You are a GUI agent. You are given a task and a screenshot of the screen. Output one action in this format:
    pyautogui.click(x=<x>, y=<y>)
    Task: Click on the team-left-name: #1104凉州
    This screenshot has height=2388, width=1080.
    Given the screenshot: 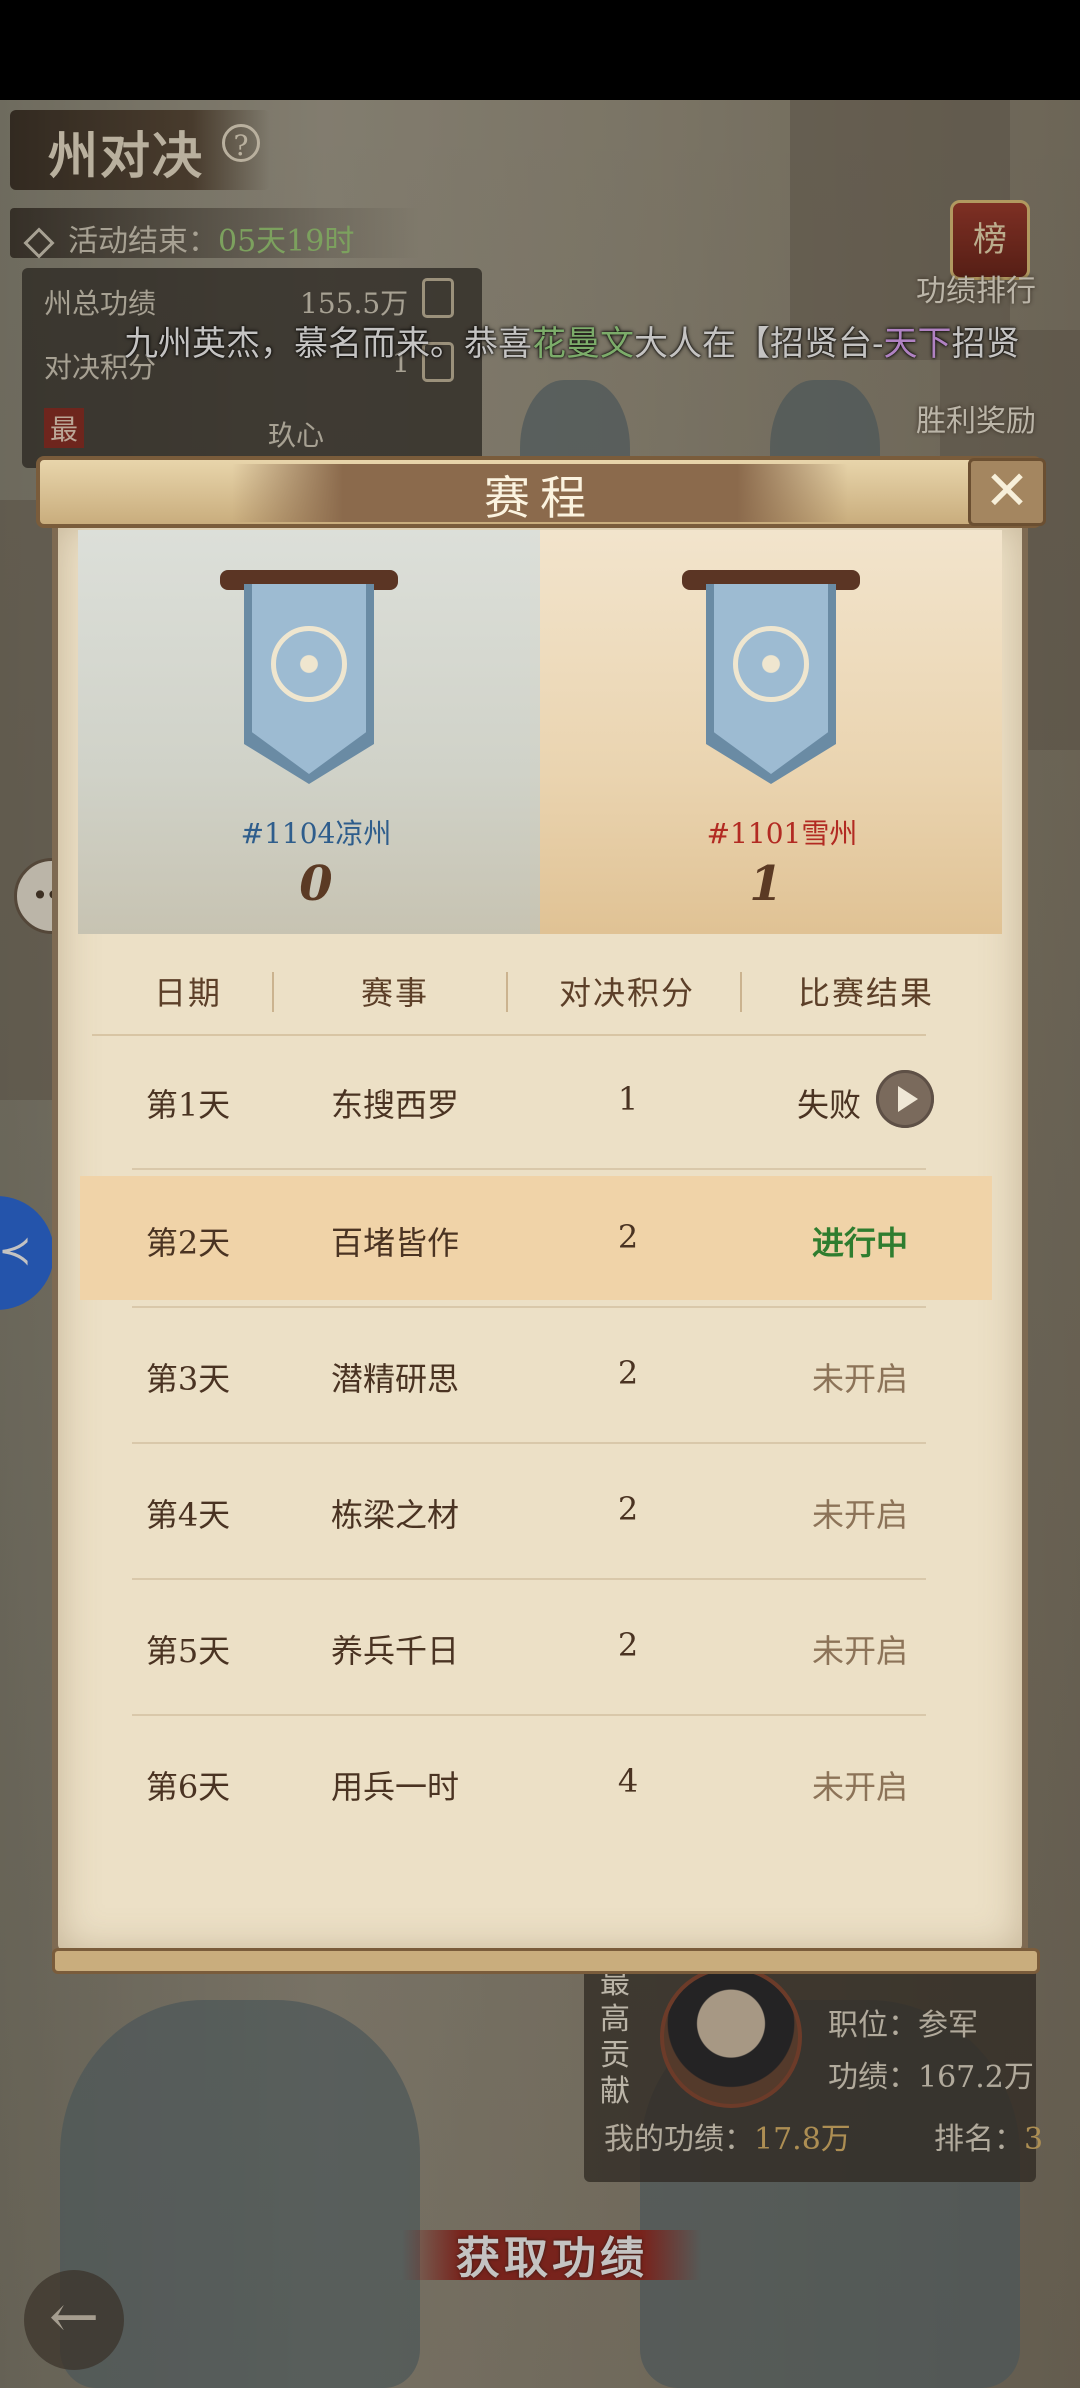 What is the action you would take?
    pyautogui.click(x=316, y=833)
    